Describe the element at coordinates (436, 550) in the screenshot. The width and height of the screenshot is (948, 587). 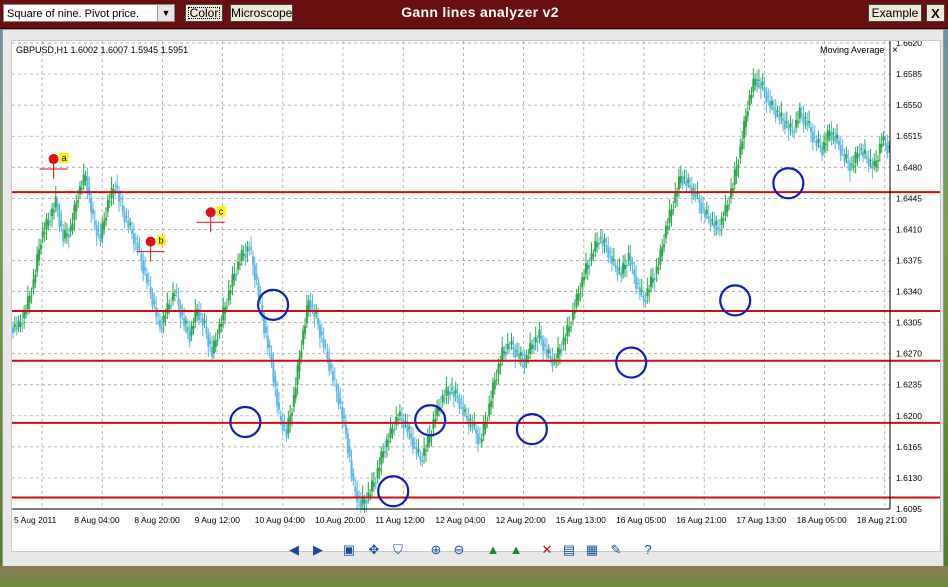
I see `zoom-in-icon: ⊕` at that location.